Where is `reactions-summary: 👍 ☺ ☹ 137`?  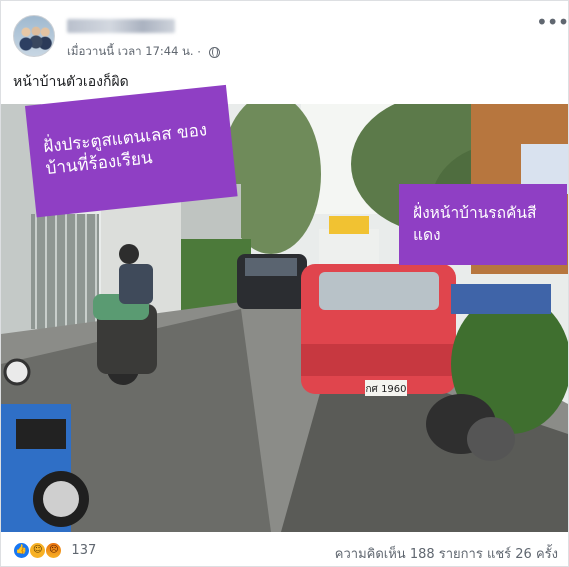 reactions-summary: 👍 ☺ ☹ 137 is located at coordinates (54, 551).